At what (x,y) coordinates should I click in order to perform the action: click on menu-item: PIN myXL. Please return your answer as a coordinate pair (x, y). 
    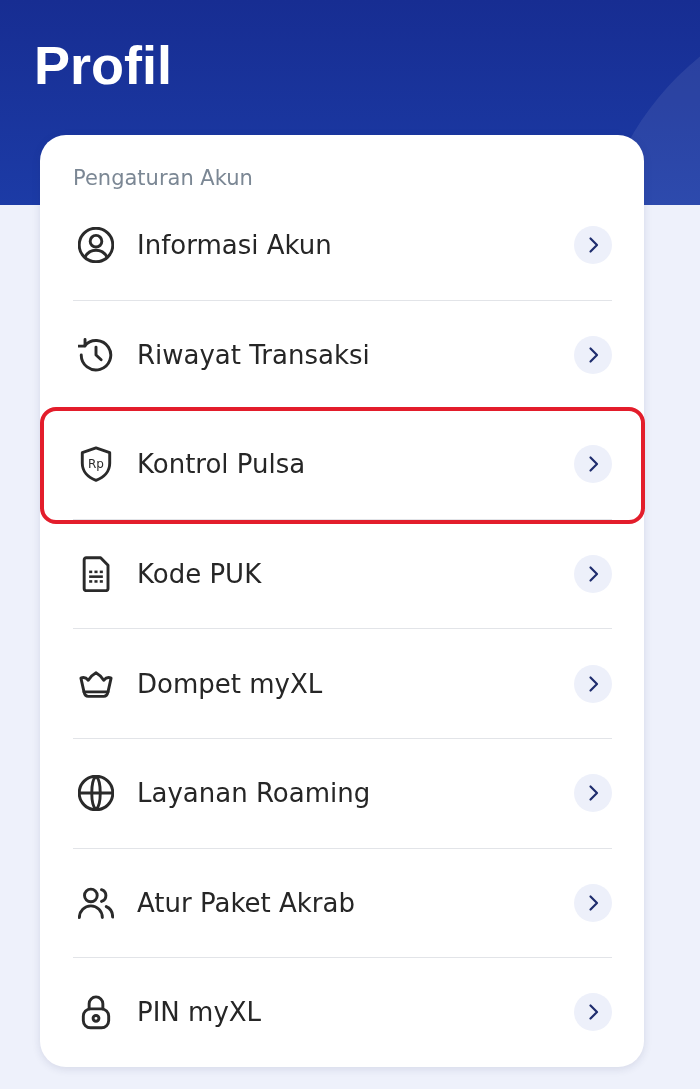
    Looking at the image, I should click on (342, 1012).